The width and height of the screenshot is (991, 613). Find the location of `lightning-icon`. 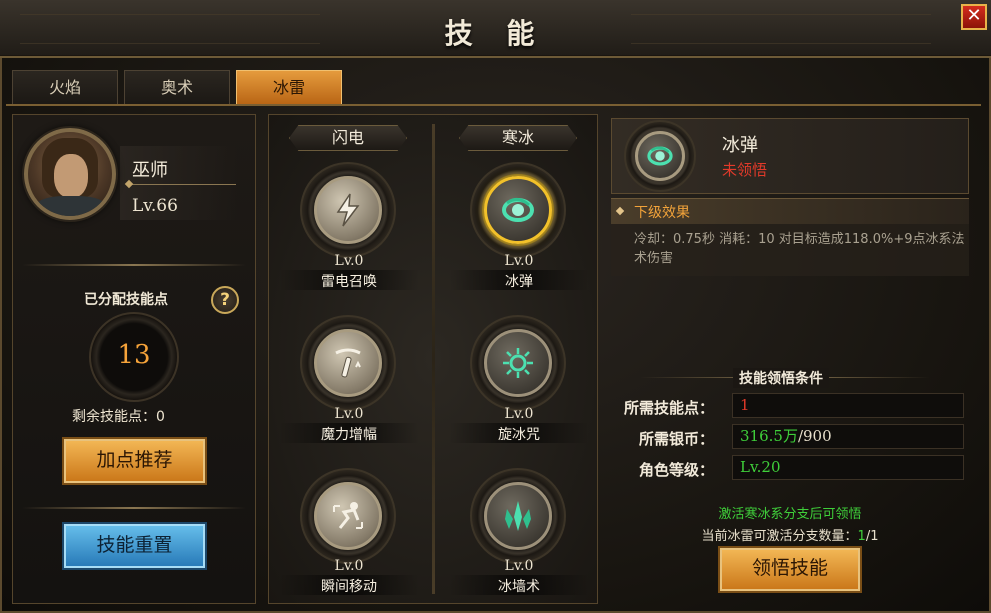

lightning-icon is located at coordinates (348, 210).